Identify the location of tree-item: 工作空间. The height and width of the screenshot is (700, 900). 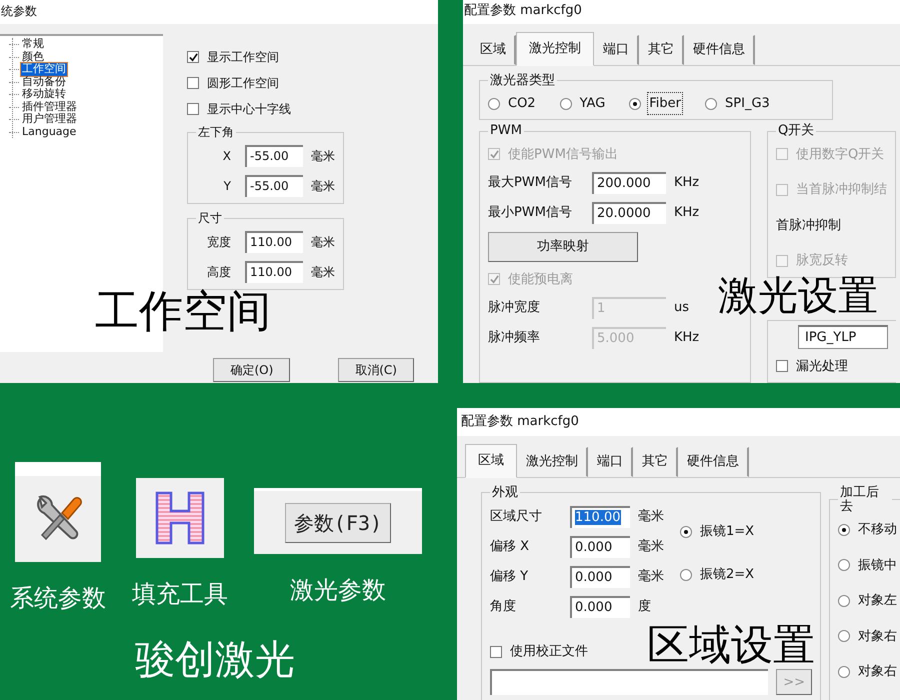
(44, 69).